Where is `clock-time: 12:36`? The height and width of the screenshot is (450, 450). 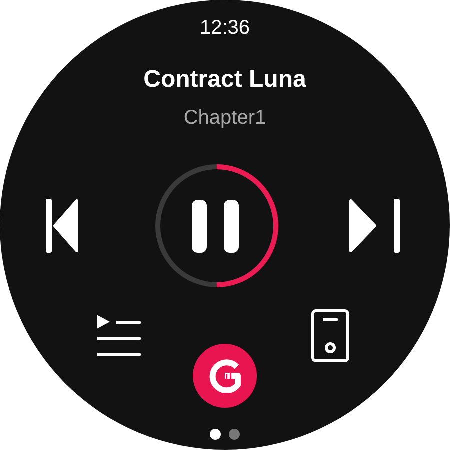 clock-time: 12:36 is located at coordinates (225, 28).